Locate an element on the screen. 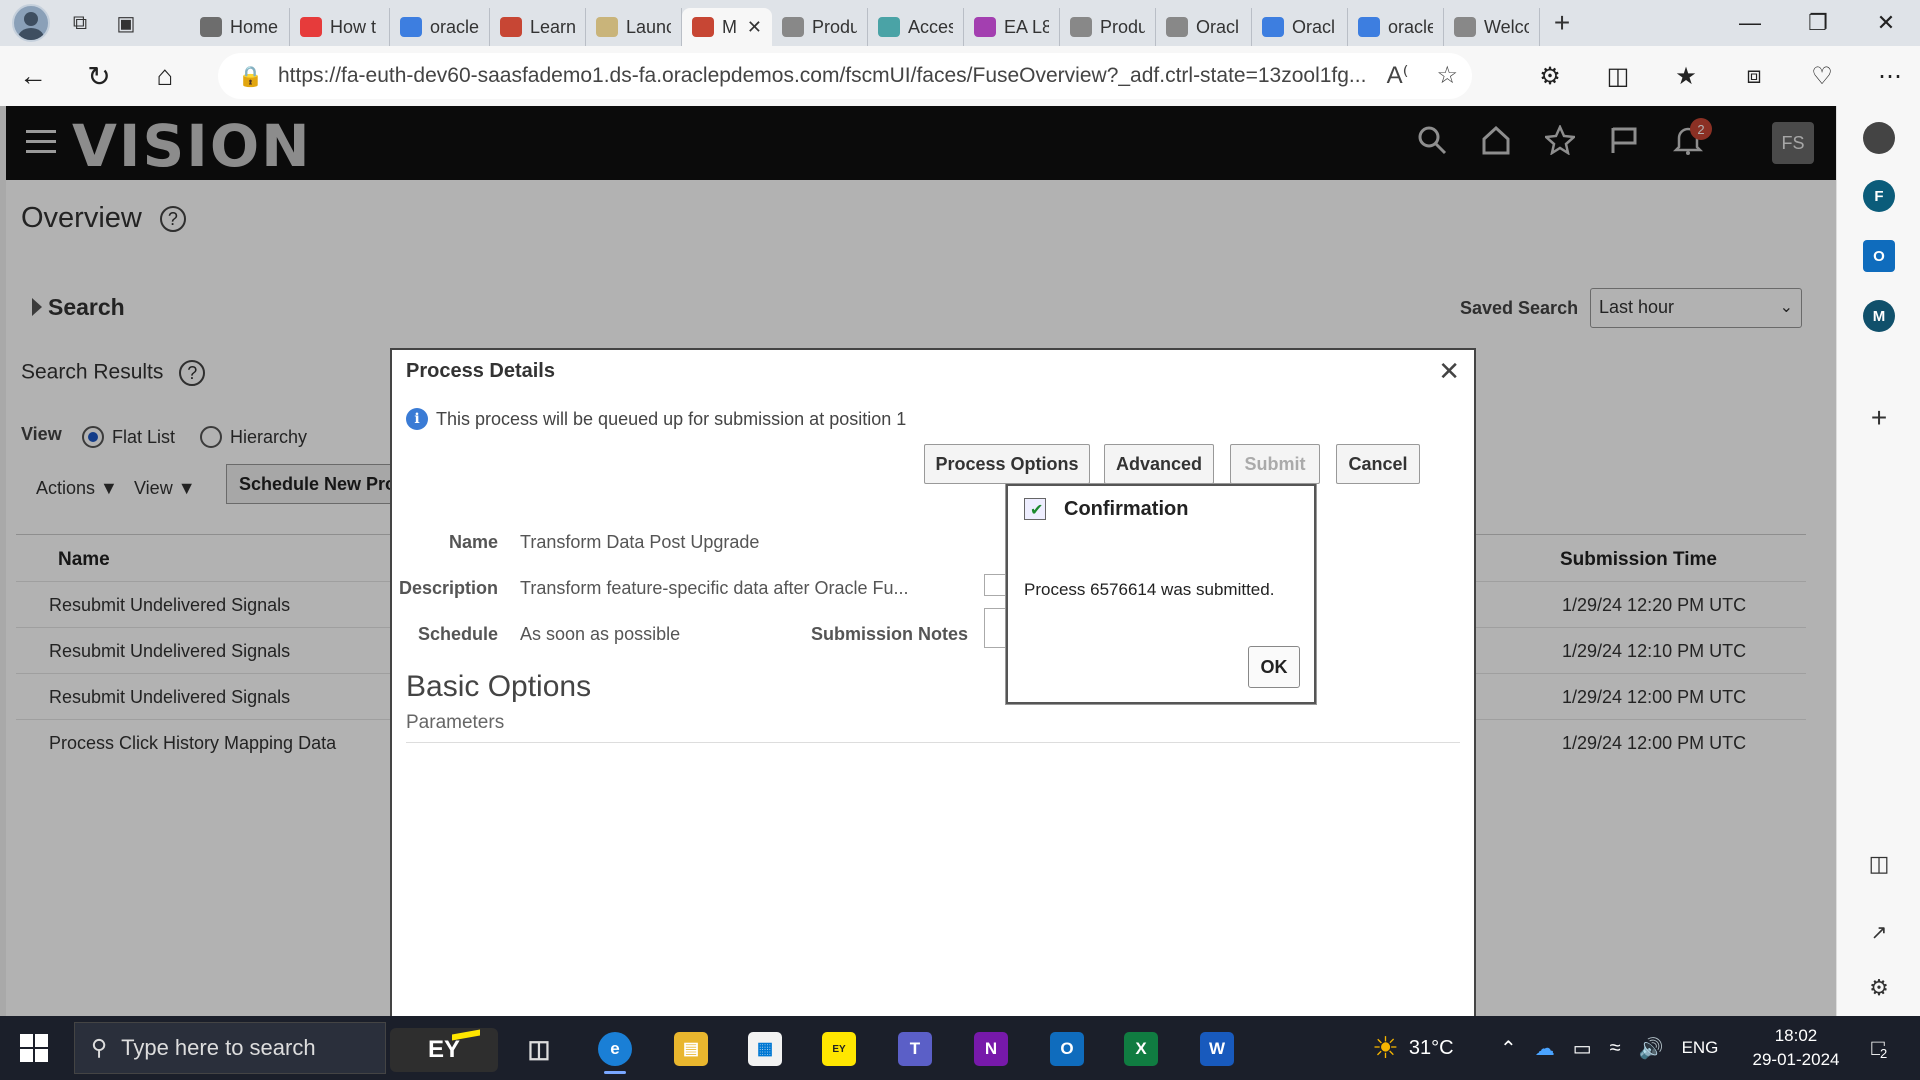  taskbar-search-box: ⚲ Type here to search is located at coordinates (230, 1048).